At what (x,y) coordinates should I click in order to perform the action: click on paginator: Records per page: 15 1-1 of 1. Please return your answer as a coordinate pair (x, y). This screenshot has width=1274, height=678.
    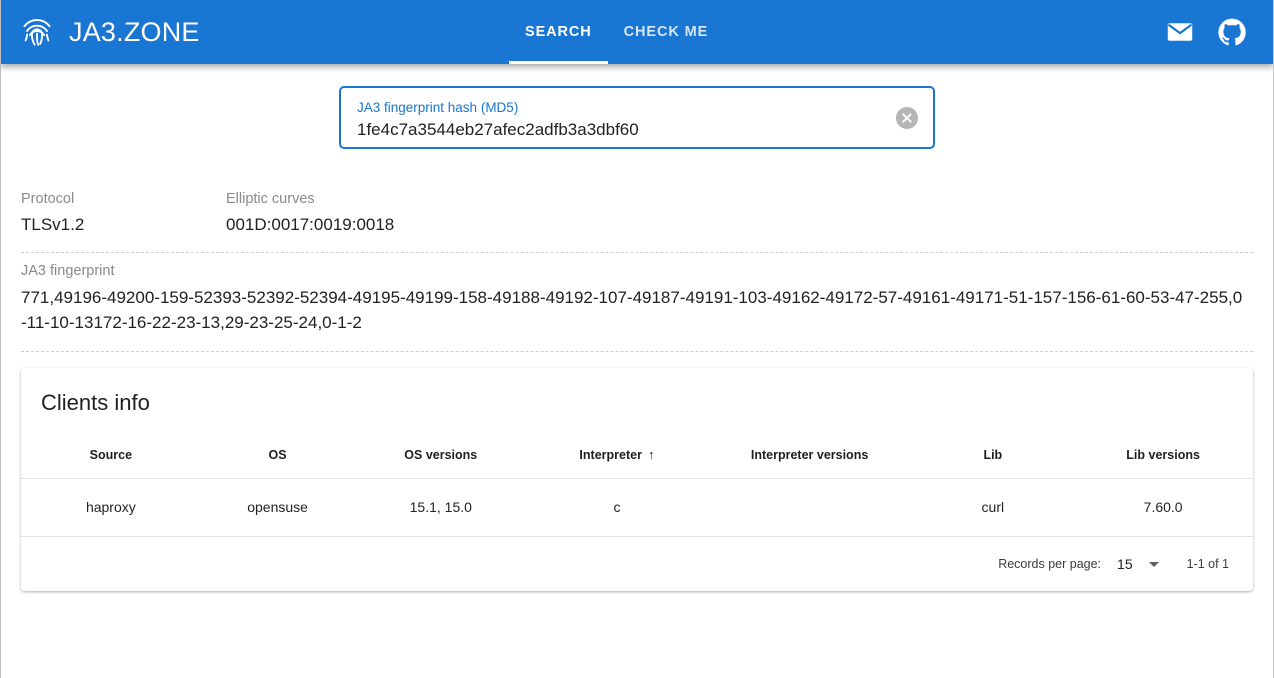
    Looking at the image, I should click on (637, 564).